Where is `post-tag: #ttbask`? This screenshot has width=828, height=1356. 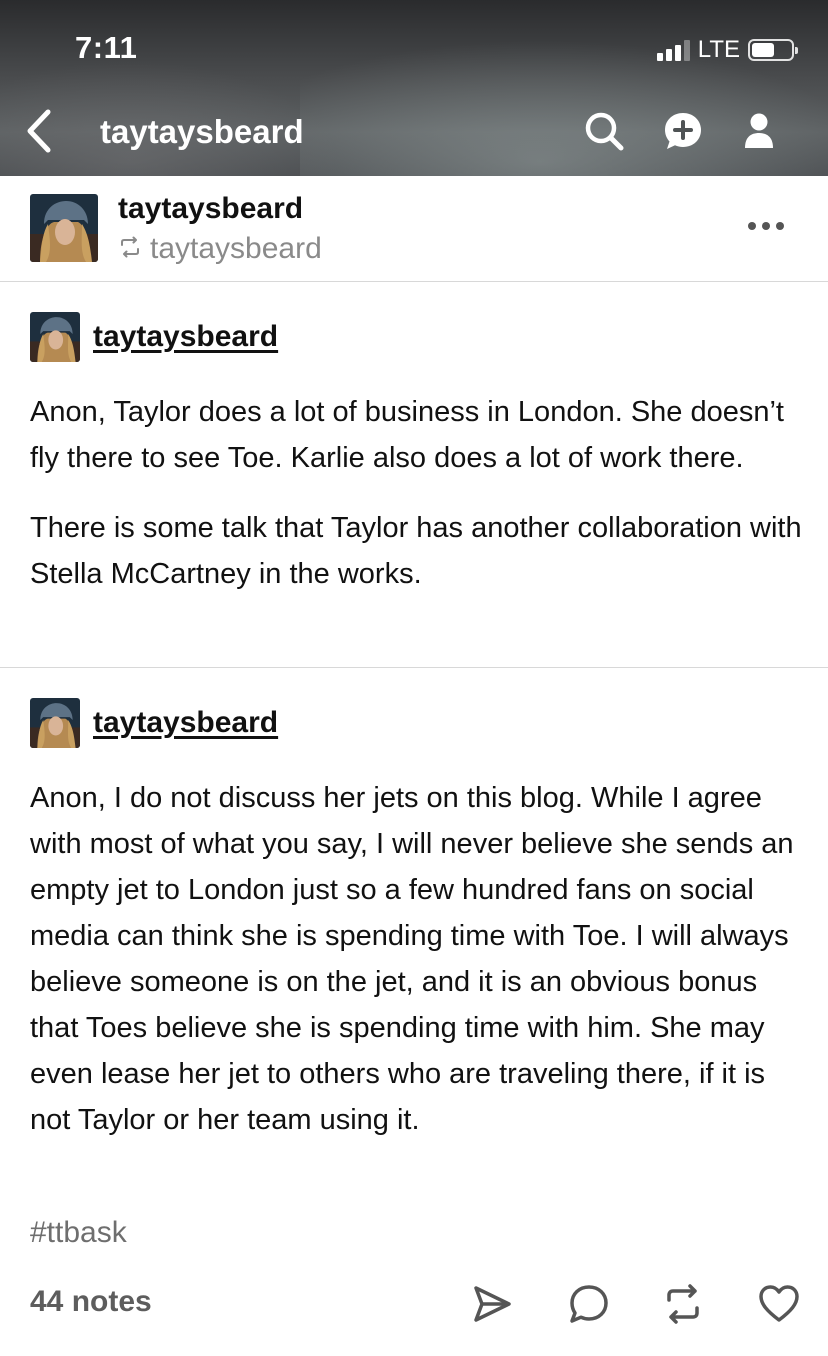
post-tag: #ttbask is located at coordinates (78, 1233).